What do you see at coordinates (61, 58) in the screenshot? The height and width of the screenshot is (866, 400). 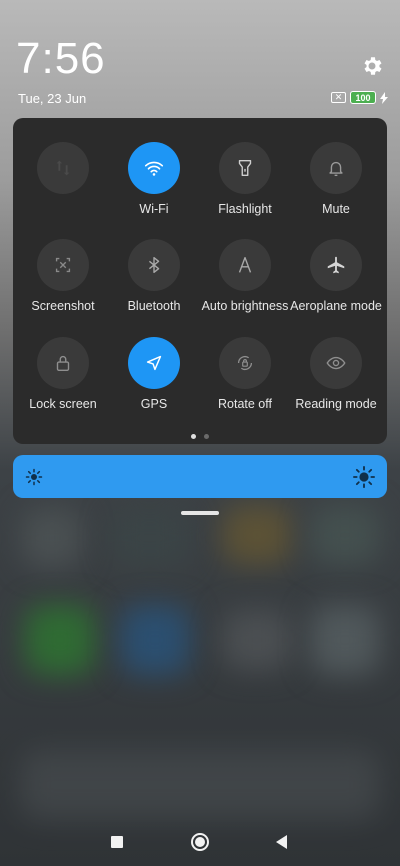 I see `clock-time: 7:56` at bounding box center [61, 58].